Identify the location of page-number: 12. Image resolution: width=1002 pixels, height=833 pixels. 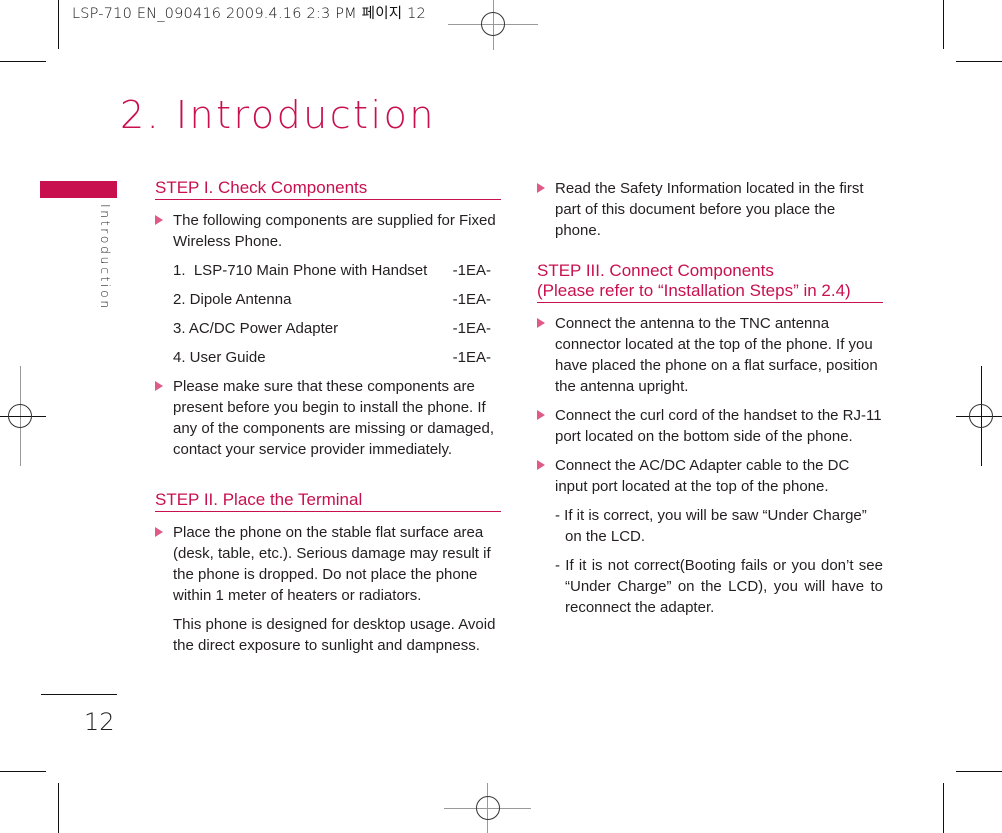
(99, 722).